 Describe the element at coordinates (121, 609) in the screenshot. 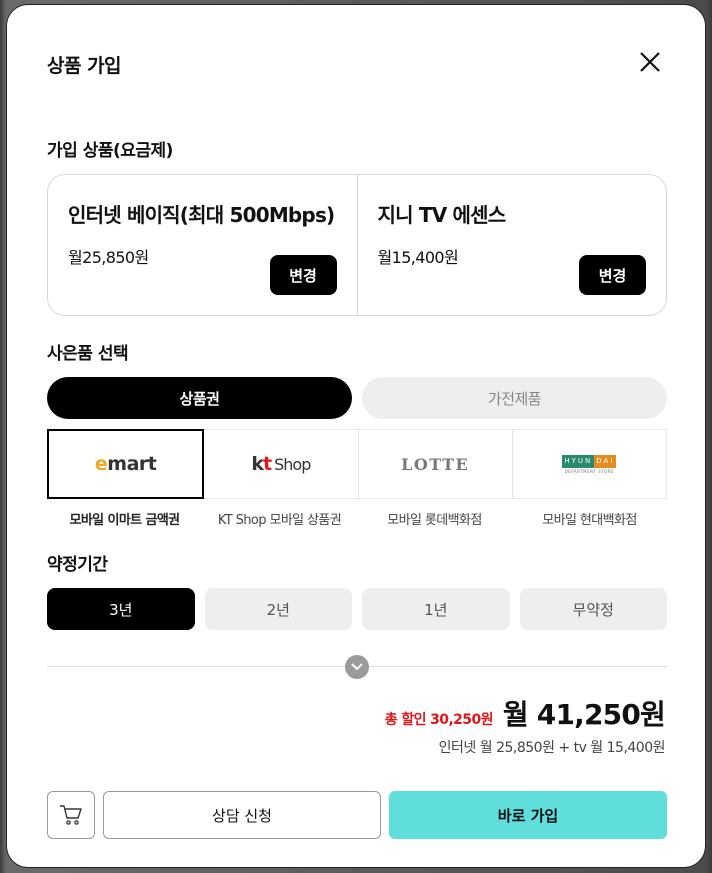

I see `term-option-3y: 3년` at that location.